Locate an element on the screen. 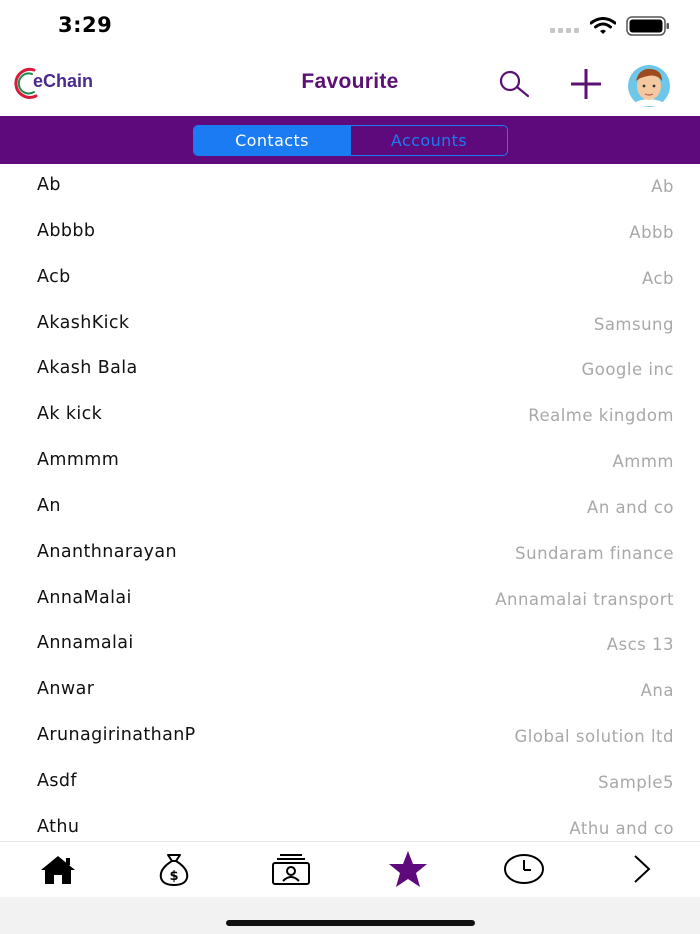 The width and height of the screenshot is (700, 934). status-indicators is located at coordinates (610, 26).